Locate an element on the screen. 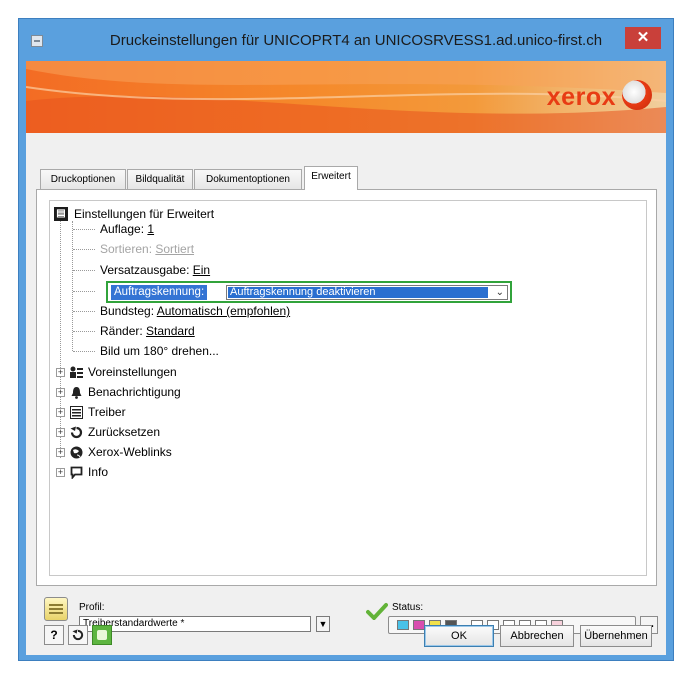  setting-versatzausgabe: Versatzausgabe: Ein is located at coordinates (155, 270).